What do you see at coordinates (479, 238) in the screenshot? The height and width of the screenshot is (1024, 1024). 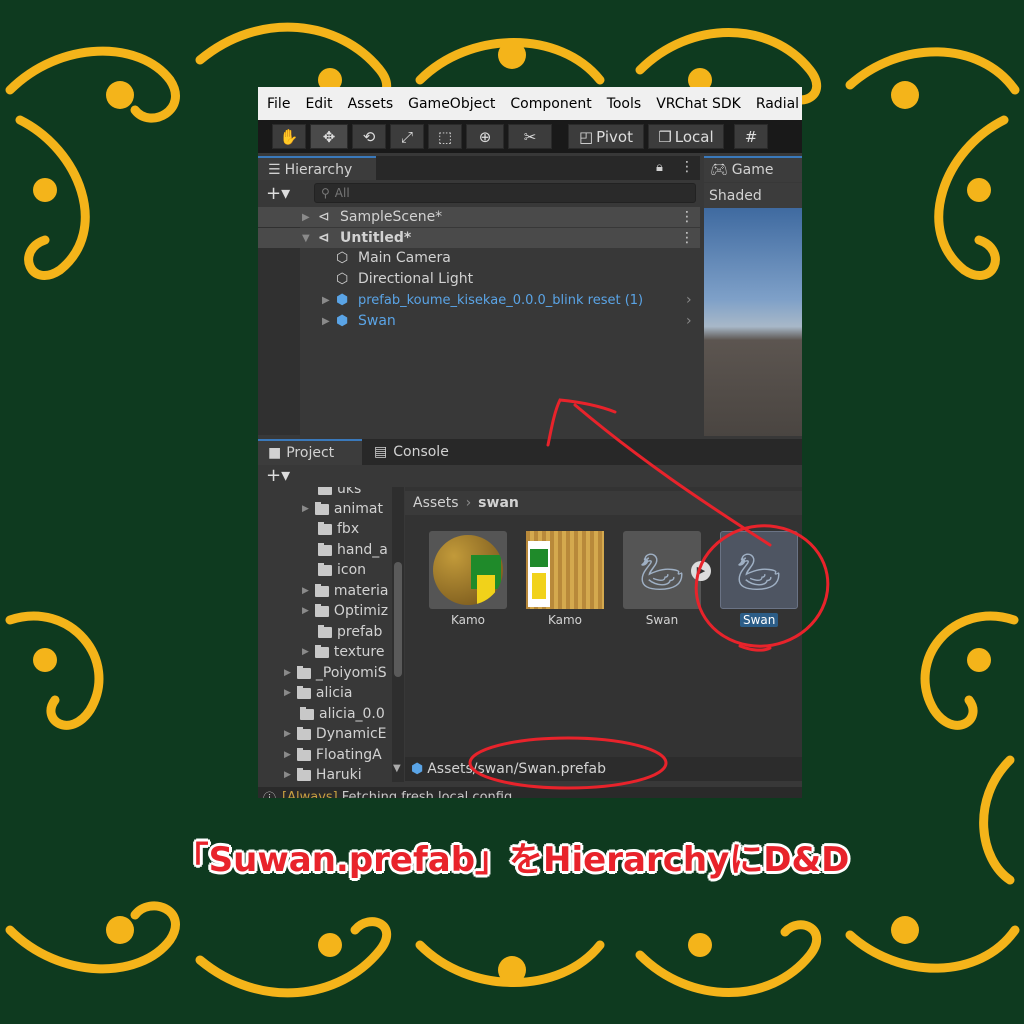 I see `hierarchy-row-untitled: ▼ ⊲ Untitled* ⋮` at bounding box center [479, 238].